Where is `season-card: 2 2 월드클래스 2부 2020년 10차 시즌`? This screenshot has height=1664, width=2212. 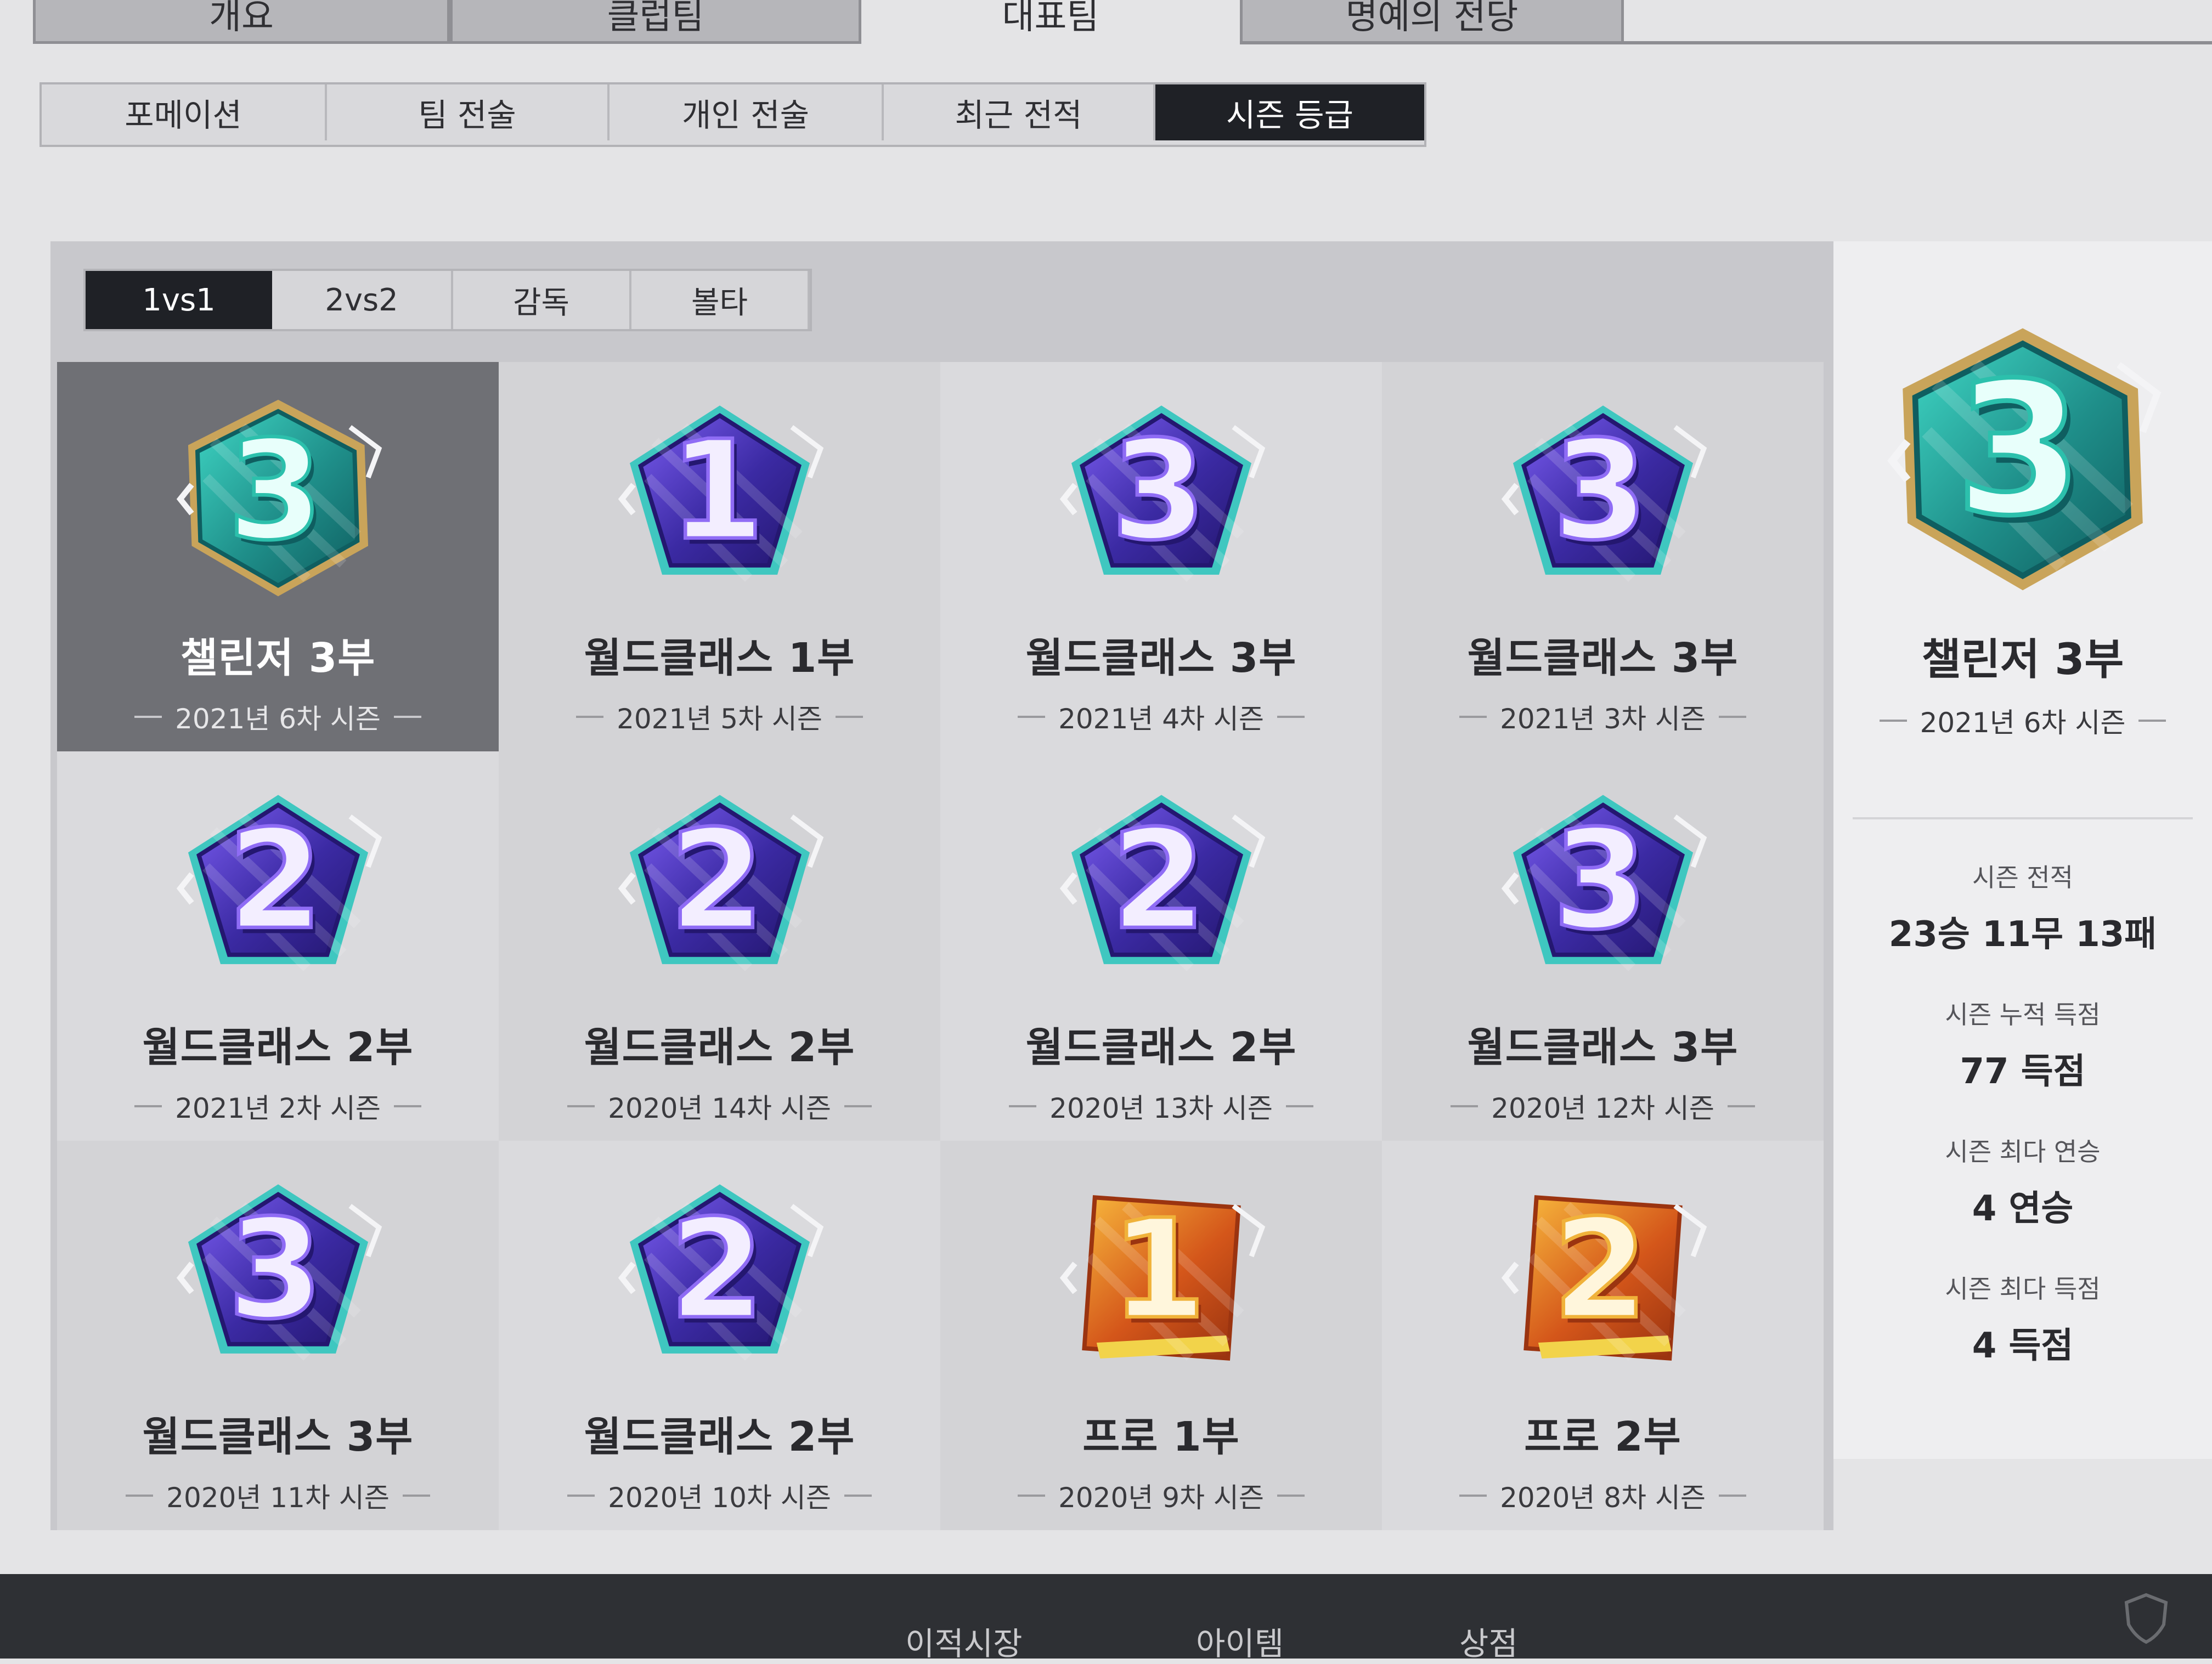
season-card: 2 2 월드클래스 2부 2020년 10차 시즌 is located at coordinates (720, 1336).